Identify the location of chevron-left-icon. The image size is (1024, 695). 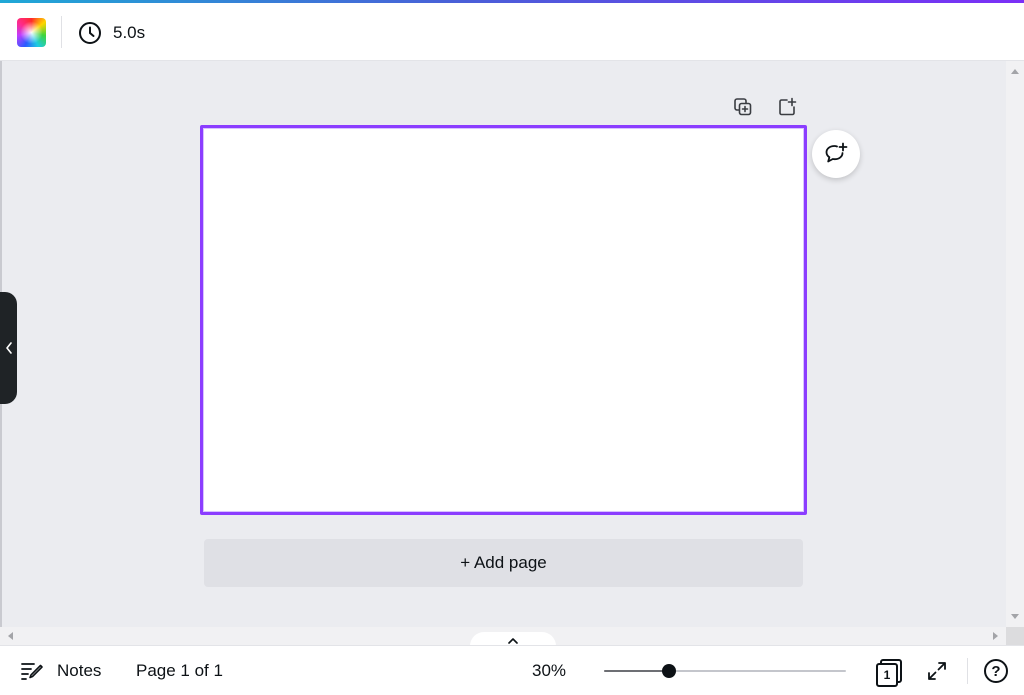
(8, 348).